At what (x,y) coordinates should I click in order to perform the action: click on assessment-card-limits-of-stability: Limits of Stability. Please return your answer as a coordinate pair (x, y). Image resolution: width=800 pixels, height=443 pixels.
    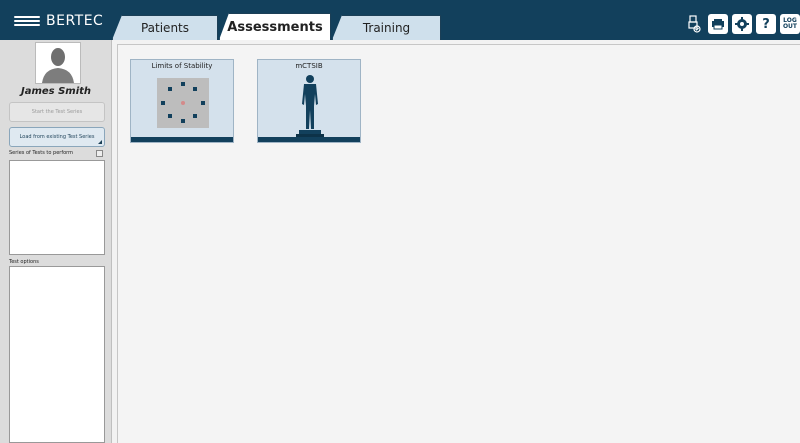
    Looking at the image, I should click on (182, 101).